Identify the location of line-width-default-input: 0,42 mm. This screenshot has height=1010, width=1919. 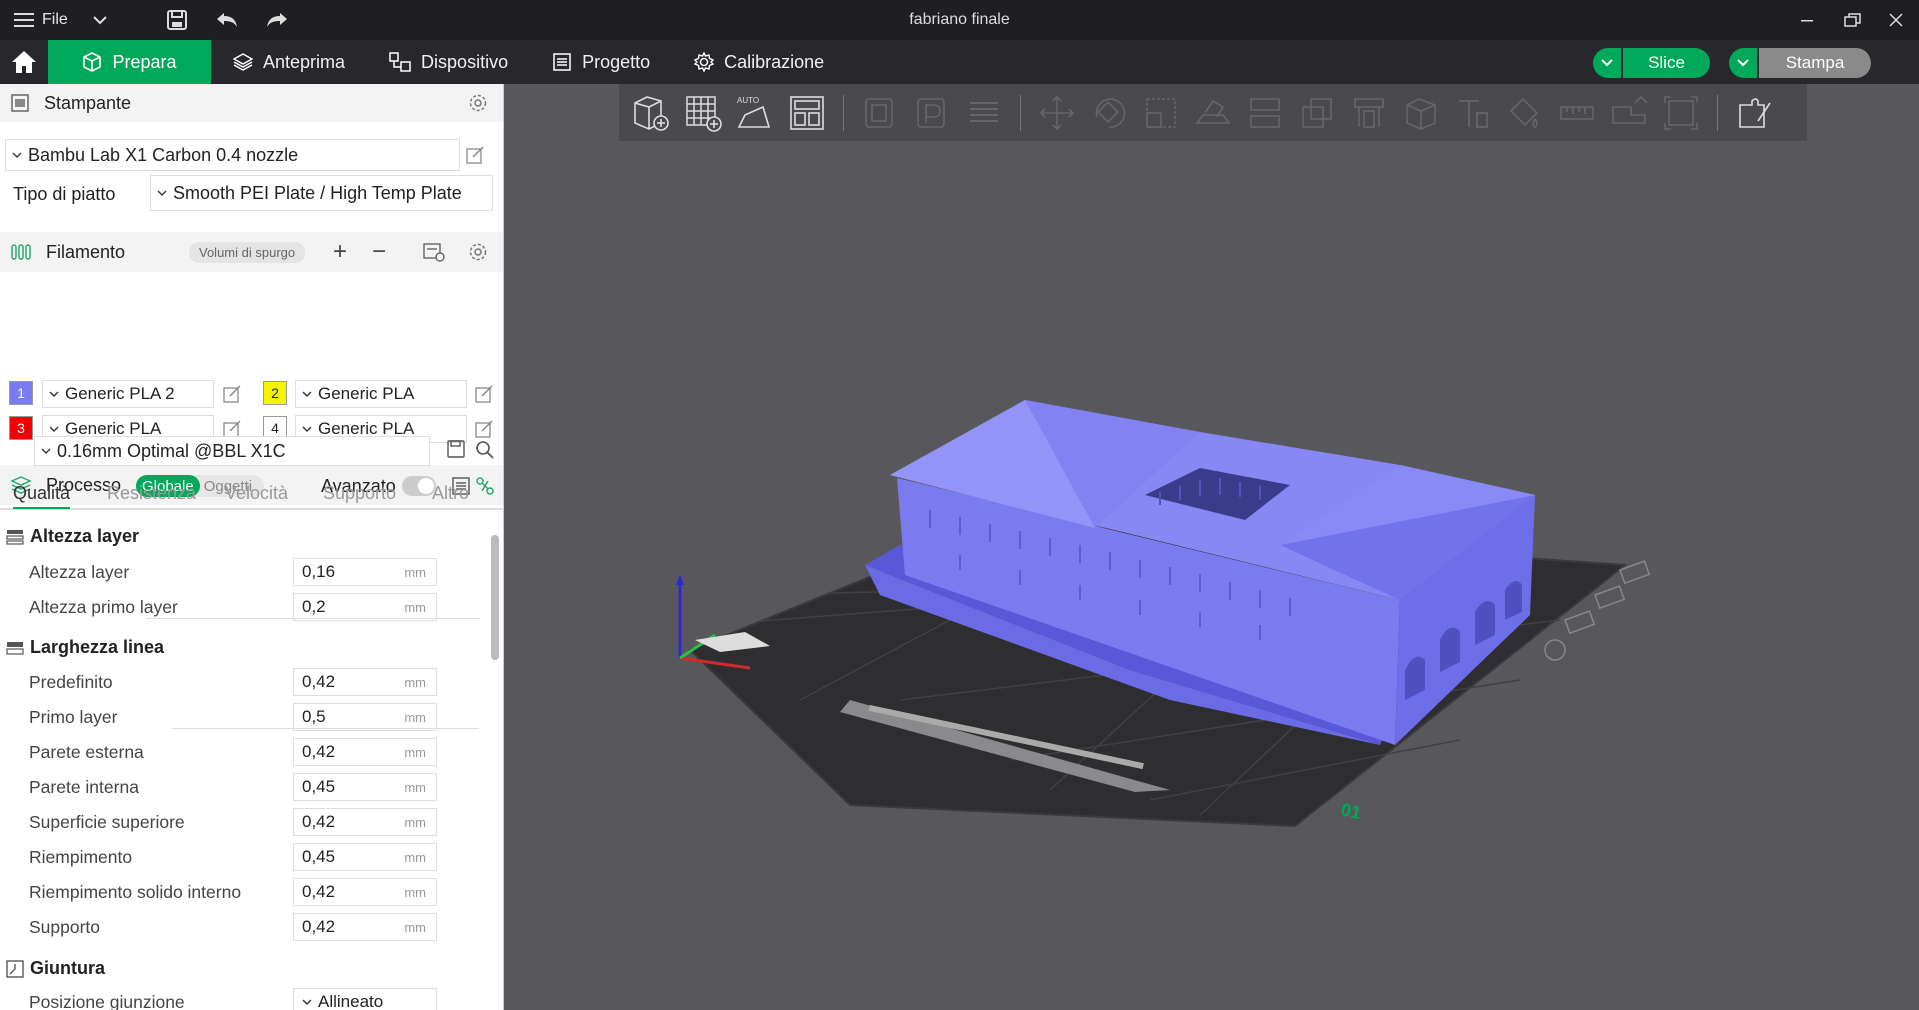
(365, 682).